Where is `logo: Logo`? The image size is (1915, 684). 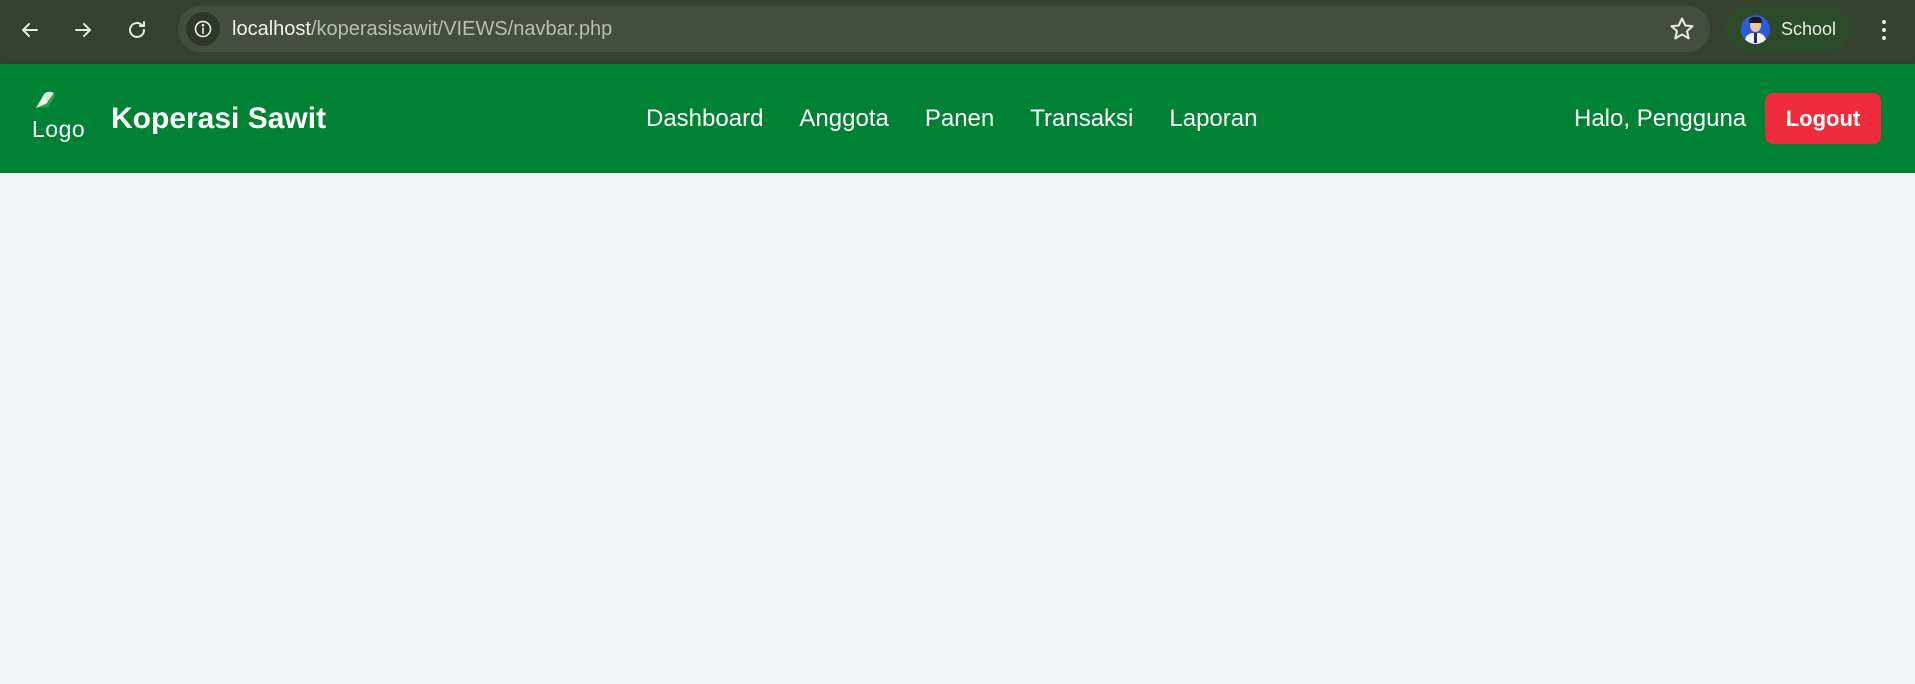
logo: Logo is located at coordinates (60, 119).